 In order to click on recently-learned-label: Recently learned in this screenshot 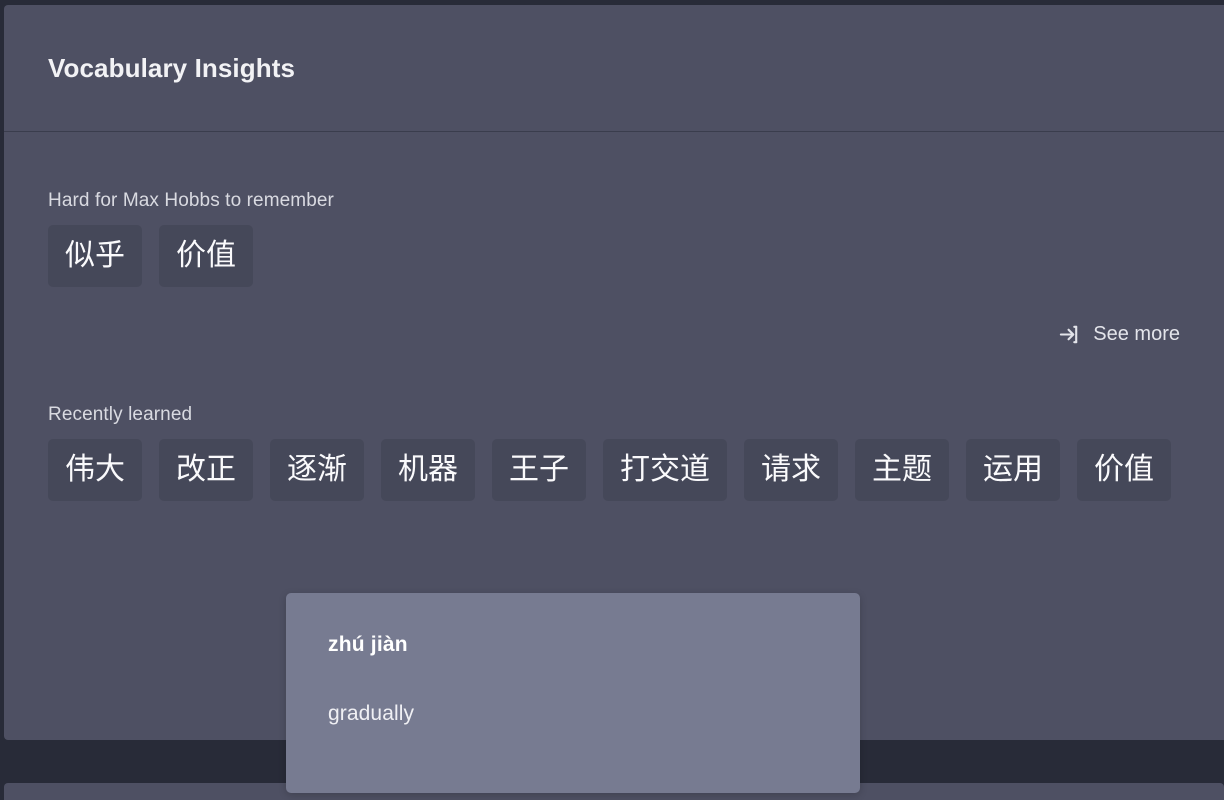, I will do `click(120, 414)`.